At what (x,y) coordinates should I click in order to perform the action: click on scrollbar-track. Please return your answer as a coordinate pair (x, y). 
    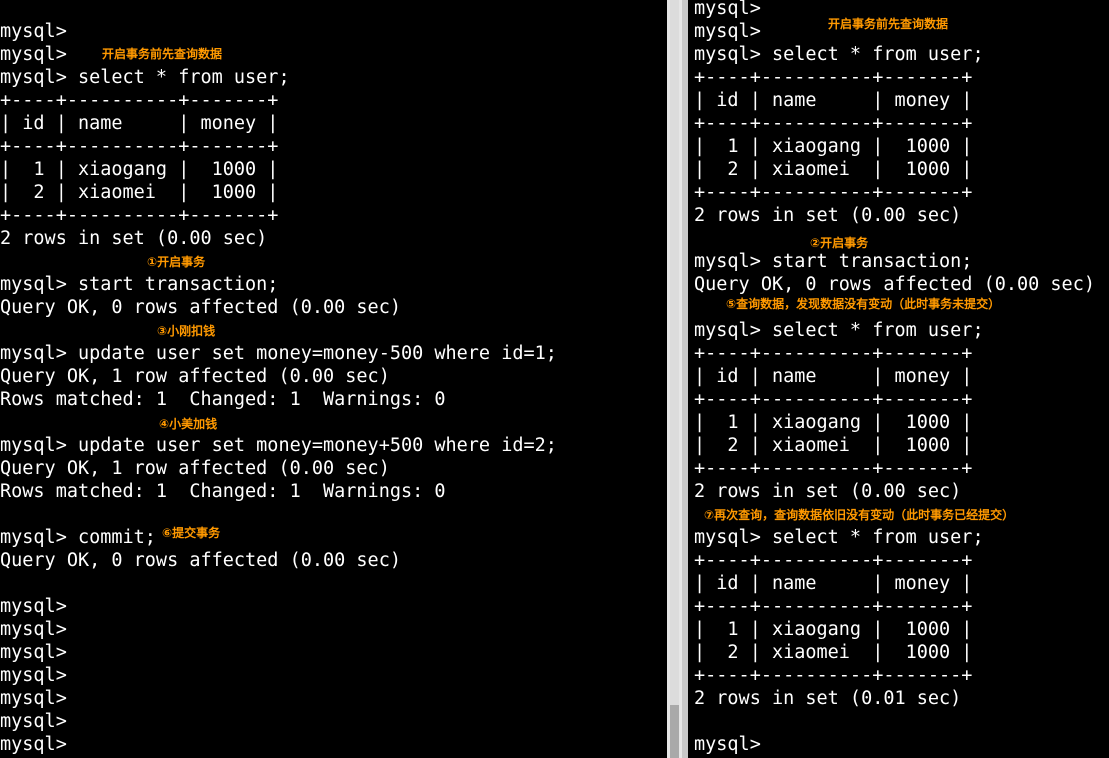
    Looking at the image, I should click on (674, 379).